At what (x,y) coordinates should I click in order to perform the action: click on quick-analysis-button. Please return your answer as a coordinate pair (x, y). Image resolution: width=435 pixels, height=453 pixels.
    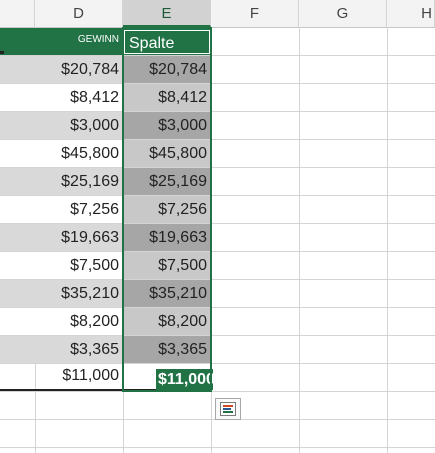
    Looking at the image, I should click on (228, 409).